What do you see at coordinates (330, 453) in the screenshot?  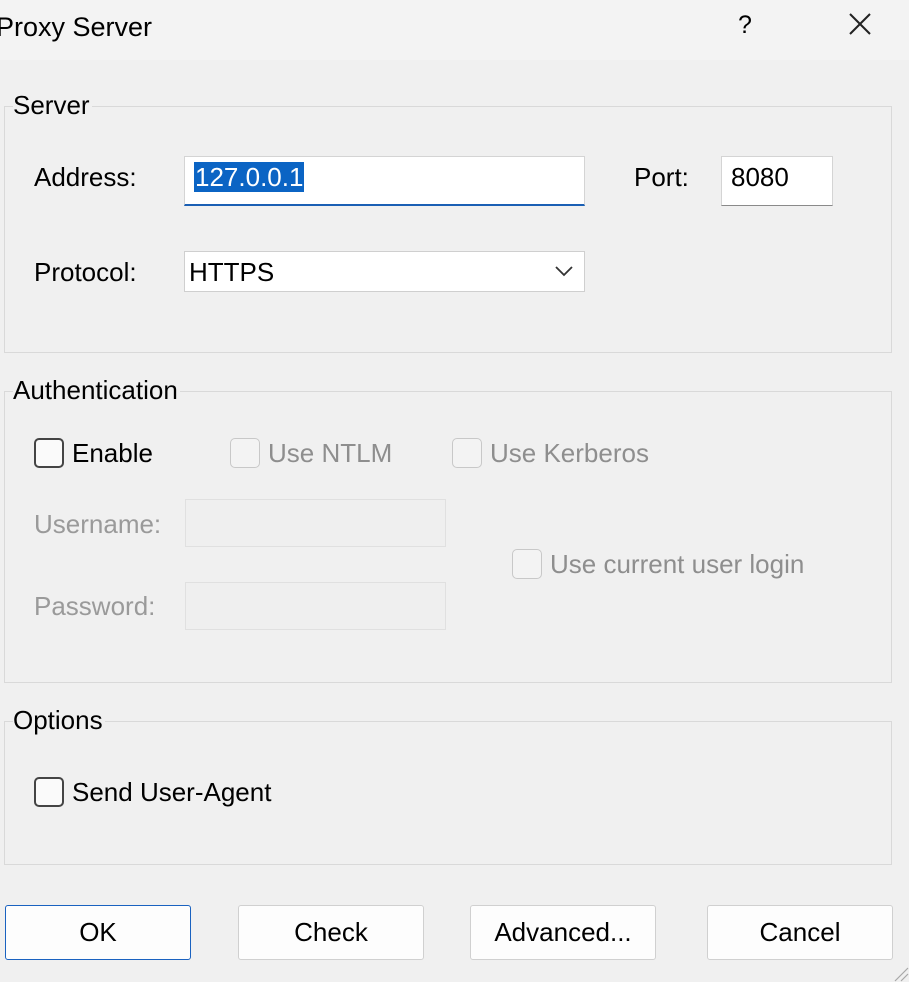 I see `ntlm-label: Use NTLM` at bounding box center [330, 453].